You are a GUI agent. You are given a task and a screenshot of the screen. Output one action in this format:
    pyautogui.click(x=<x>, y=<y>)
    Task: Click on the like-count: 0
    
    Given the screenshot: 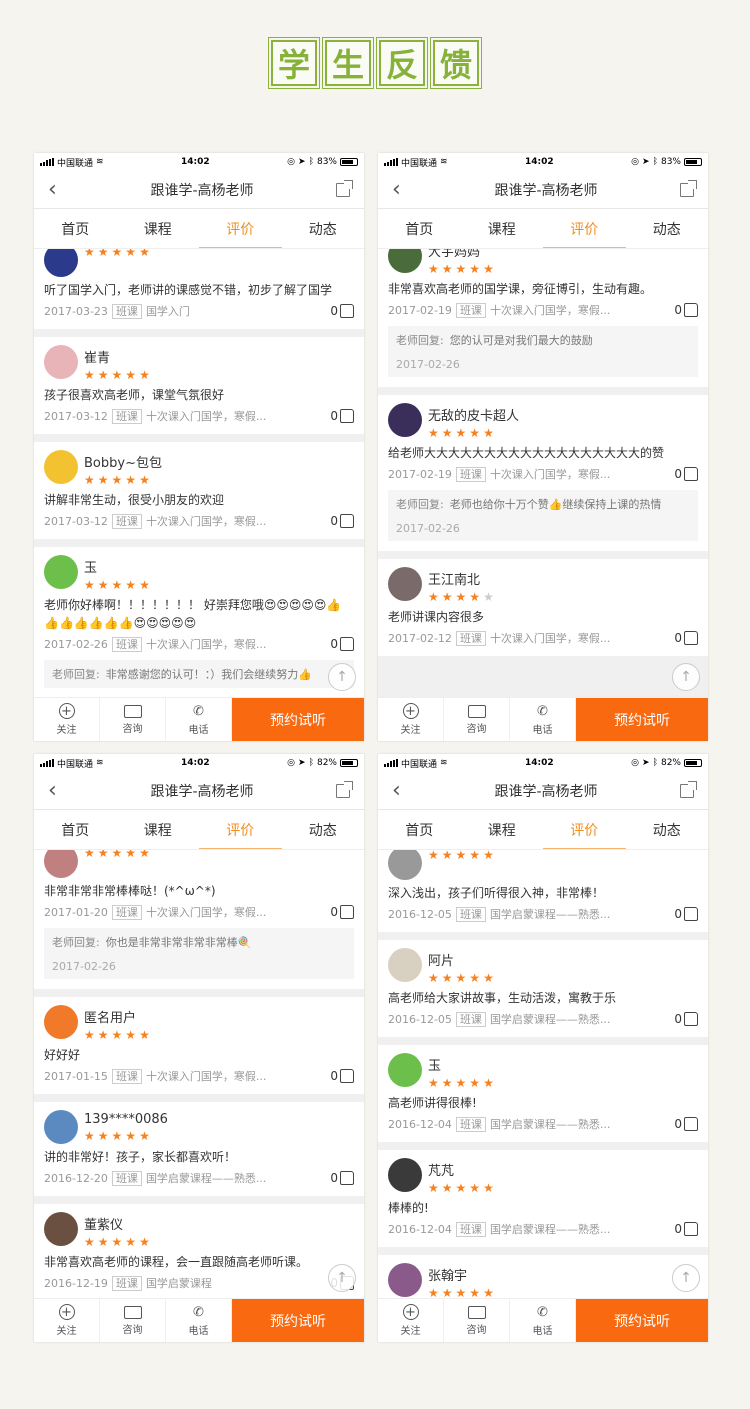 What is the action you would take?
    pyautogui.click(x=678, y=638)
    